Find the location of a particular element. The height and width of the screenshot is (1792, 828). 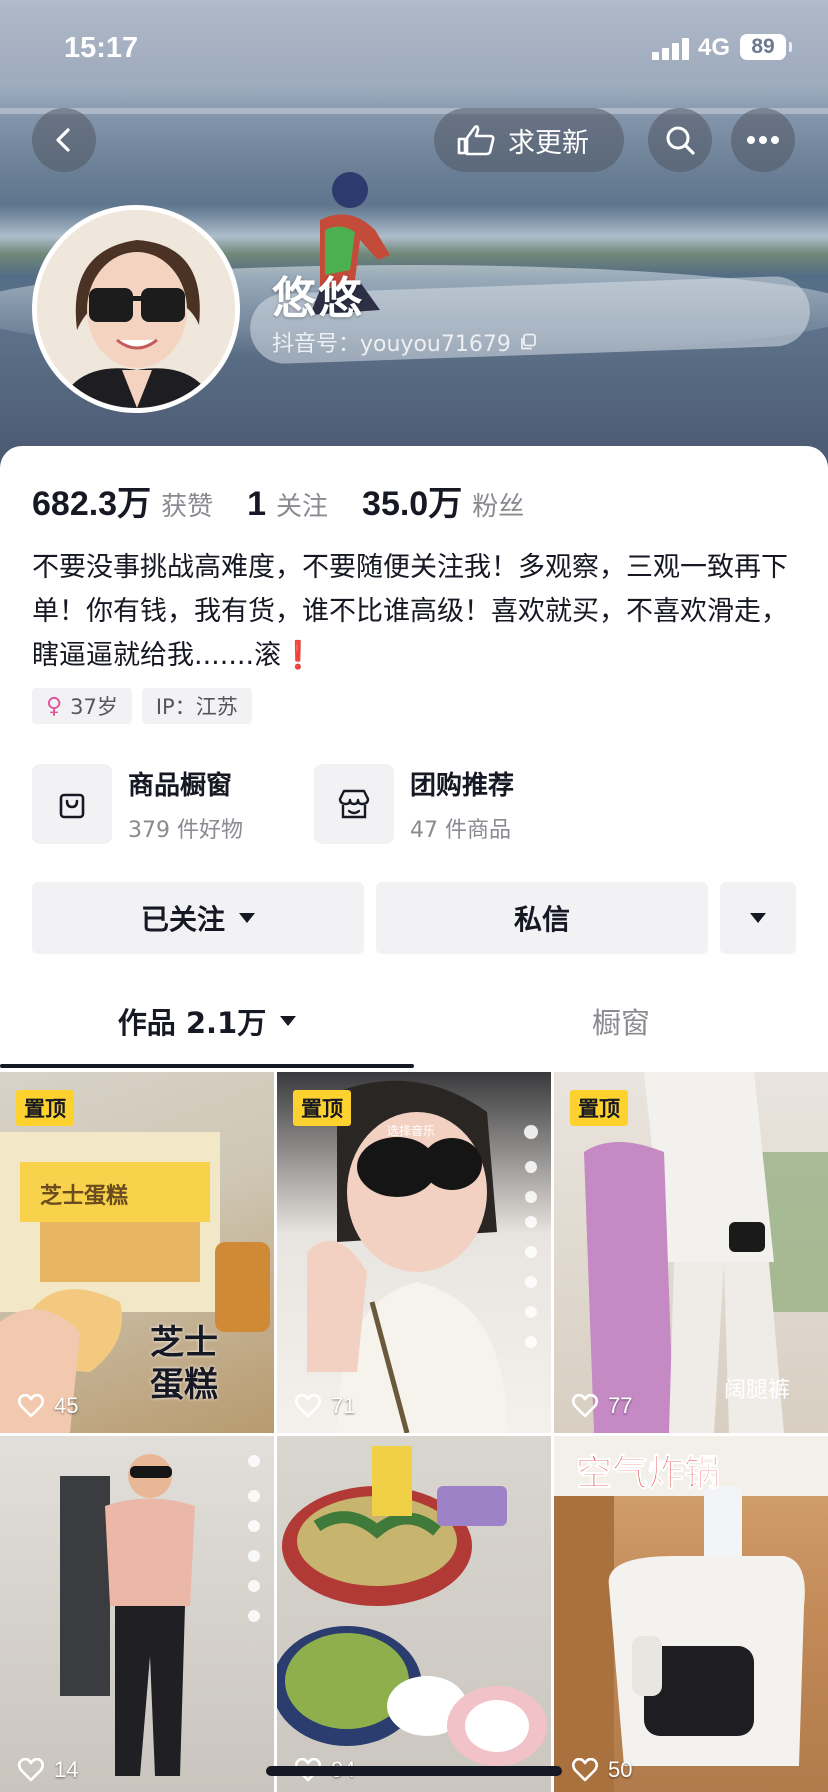

likes-count: 682.3万 is located at coordinates (91, 500).